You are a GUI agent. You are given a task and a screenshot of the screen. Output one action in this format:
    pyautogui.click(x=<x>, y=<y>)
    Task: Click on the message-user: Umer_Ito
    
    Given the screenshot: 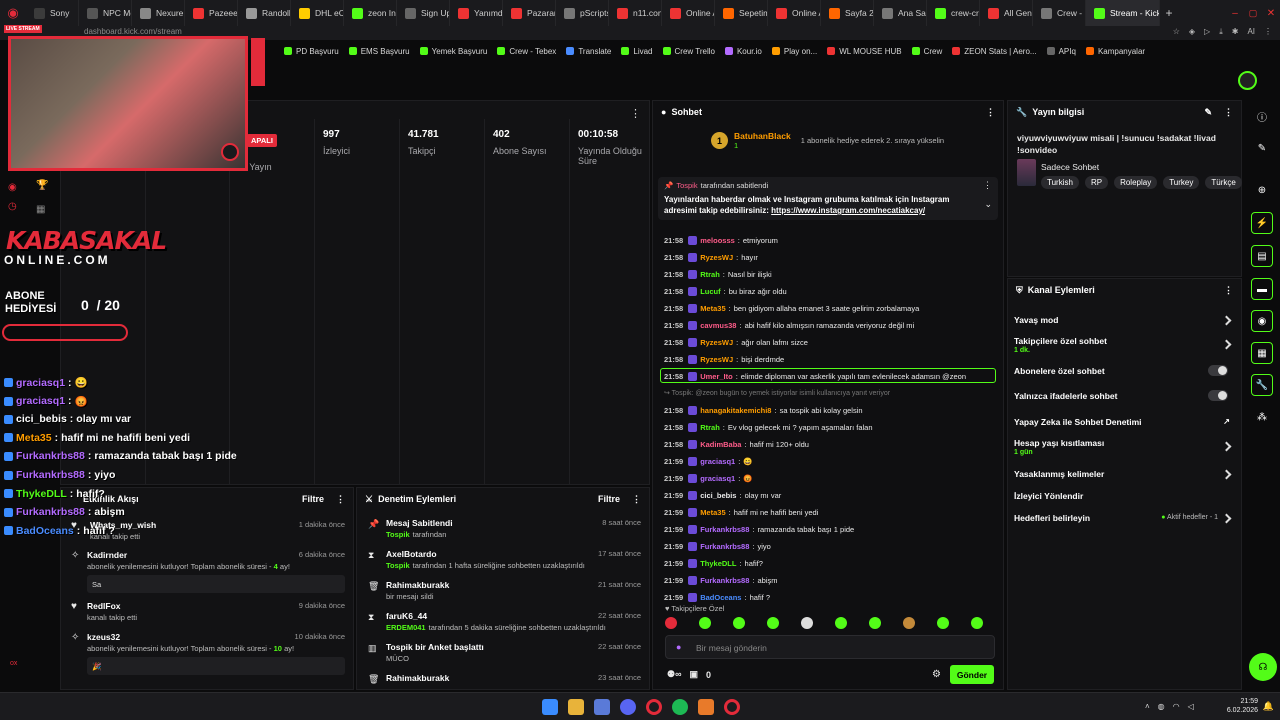 What is the action you would take?
    pyautogui.click(x=716, y=376)
    